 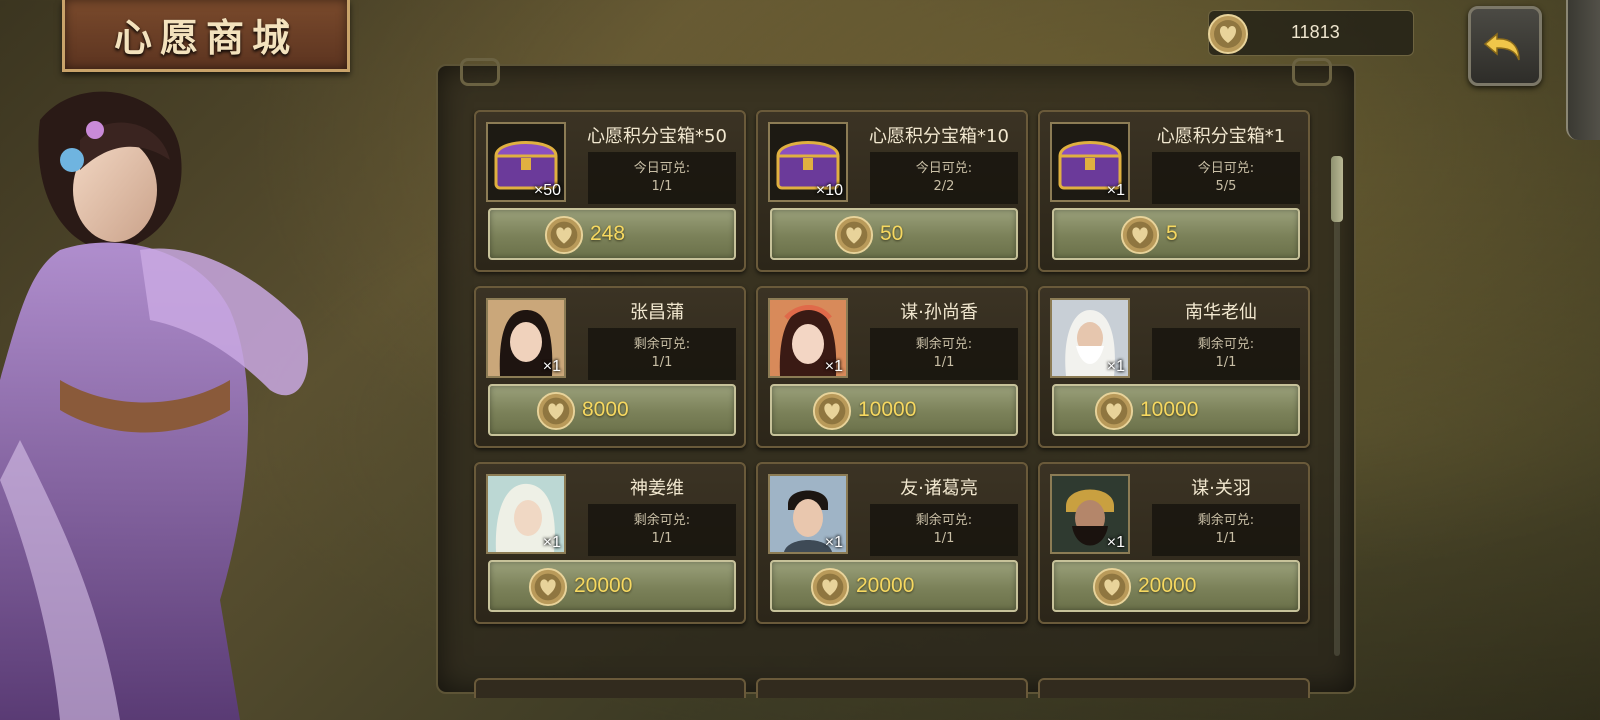 What do you see at coordinates (1221, 136) in the screenshot?
I see `item-name: 心愿积分宝箱*1` at bounding box center [1221, 136].